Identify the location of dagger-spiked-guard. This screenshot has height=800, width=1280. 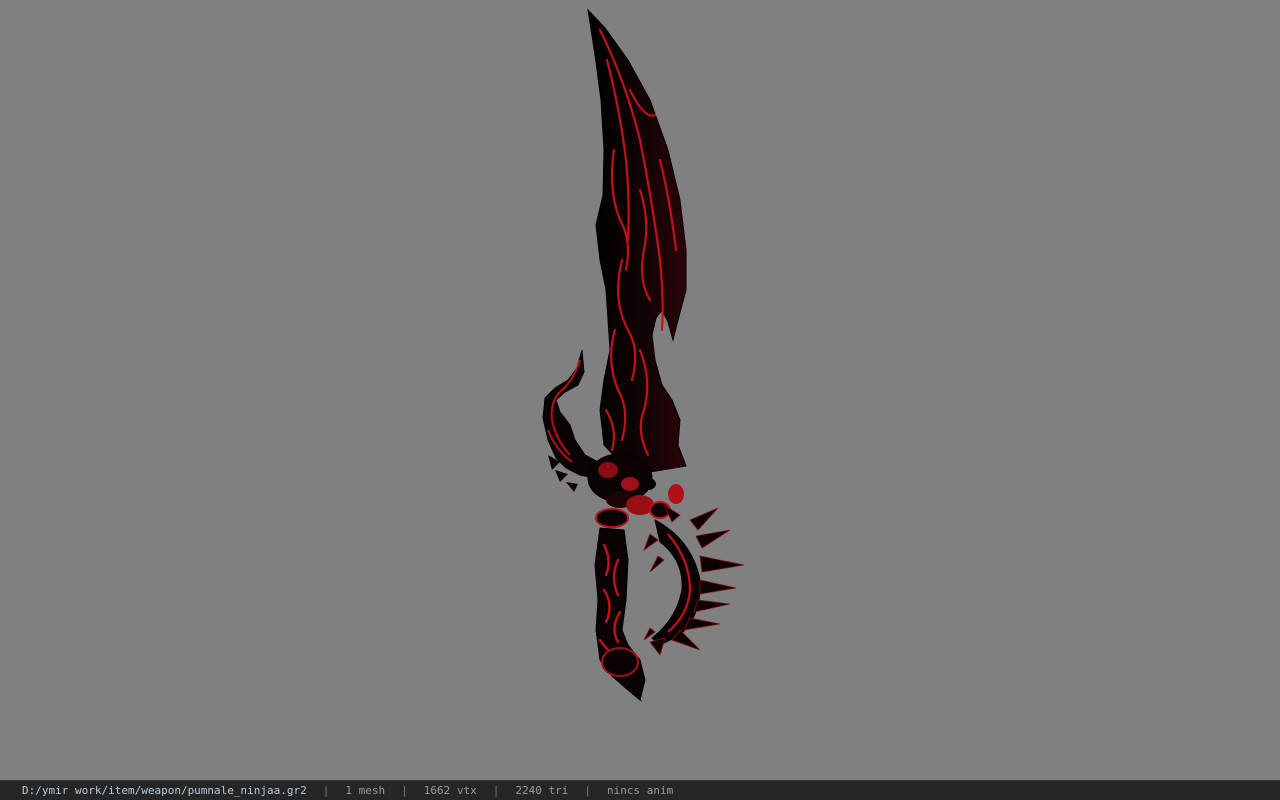
(694, 579).